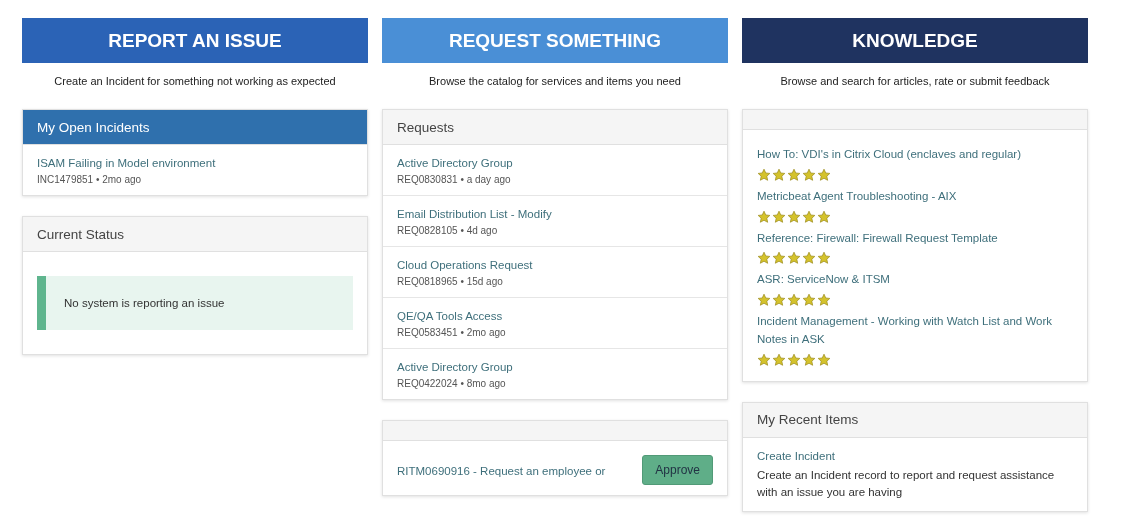 The height and width of the screenshot is (520, 1128). I want to click on item-meta: INC1479851 • 2mo ago, so click(90, 179).